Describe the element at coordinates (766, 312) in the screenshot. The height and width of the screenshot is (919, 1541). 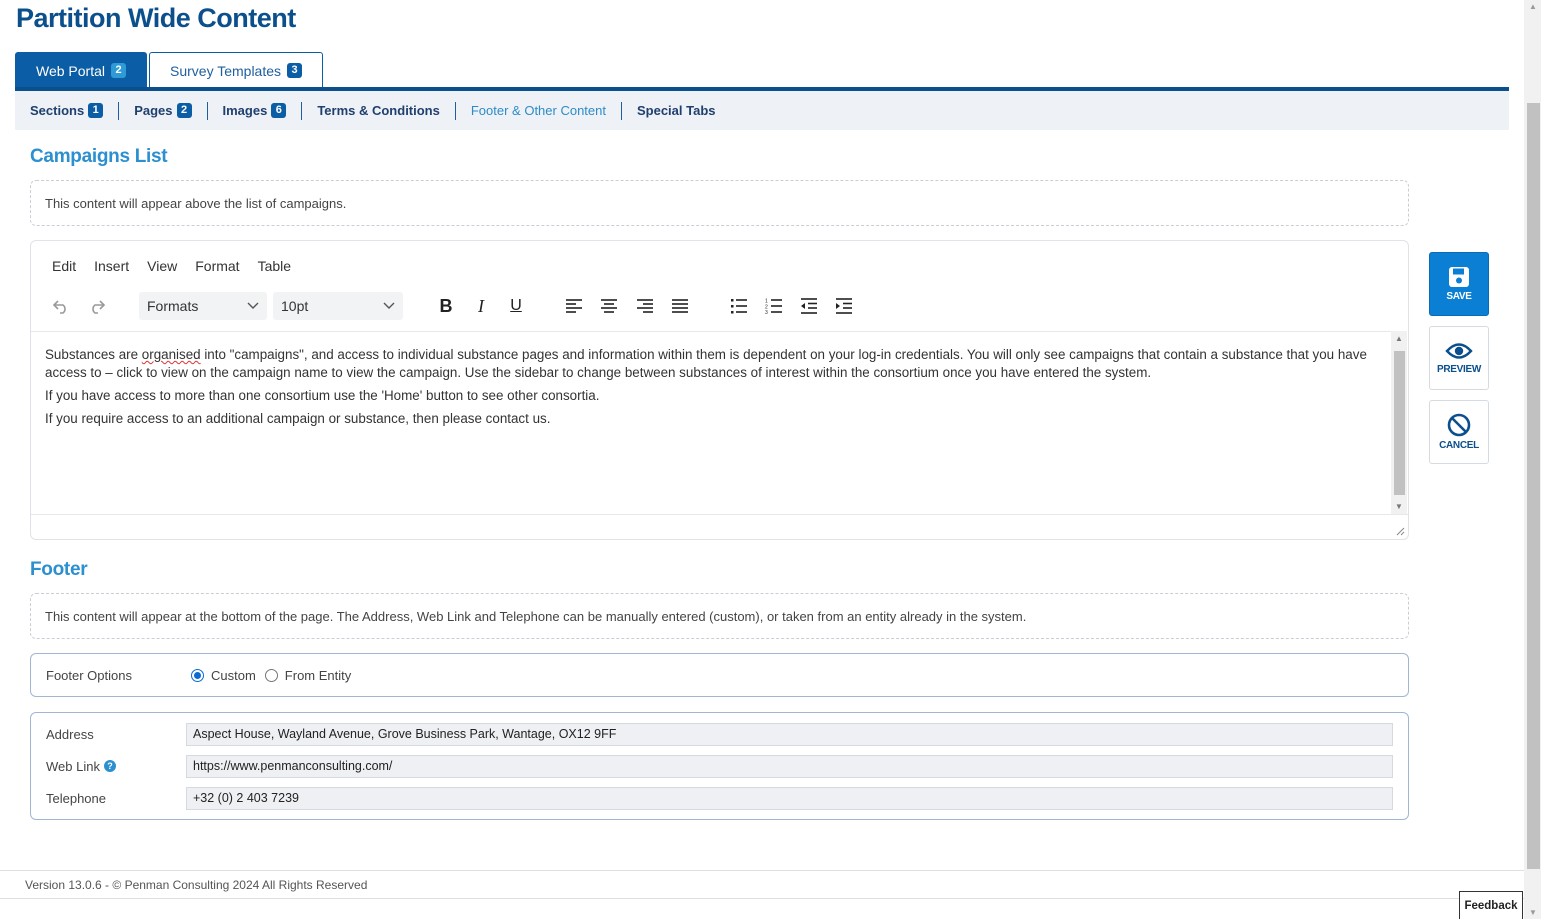
I see `svg-text: 3` at that location.